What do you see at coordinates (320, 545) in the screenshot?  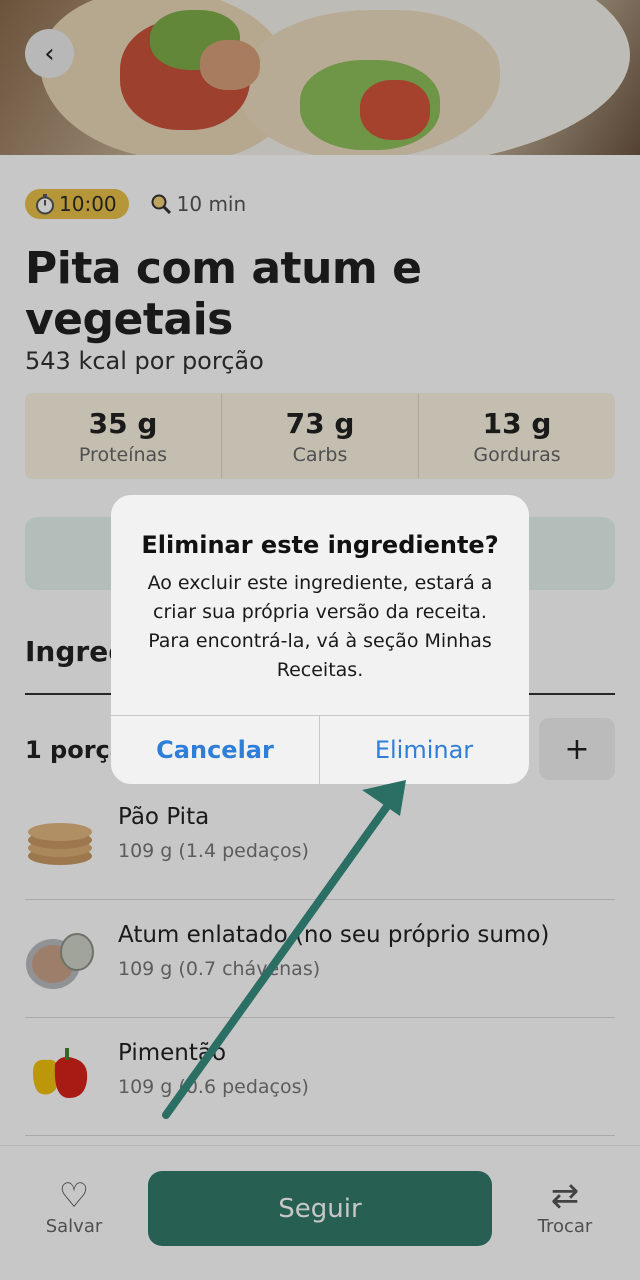 I see `alert-title: Eliminar este ingrediente?` at bounding box center [320, 545].